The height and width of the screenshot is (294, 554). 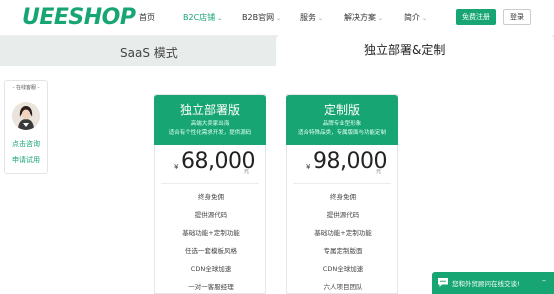 I want to click on nav-service: 服务 ⌄, so click(x=311, y=17).